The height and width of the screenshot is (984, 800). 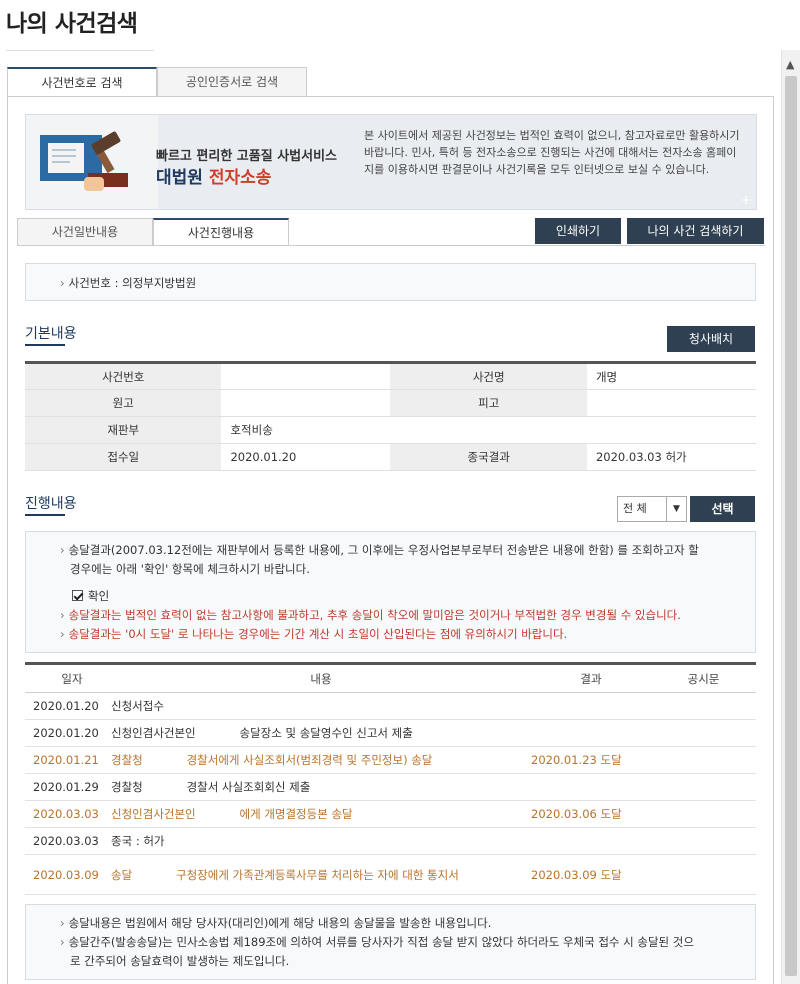 I want to click on label-plaintiff: 원고, so click(x=123, y=403).